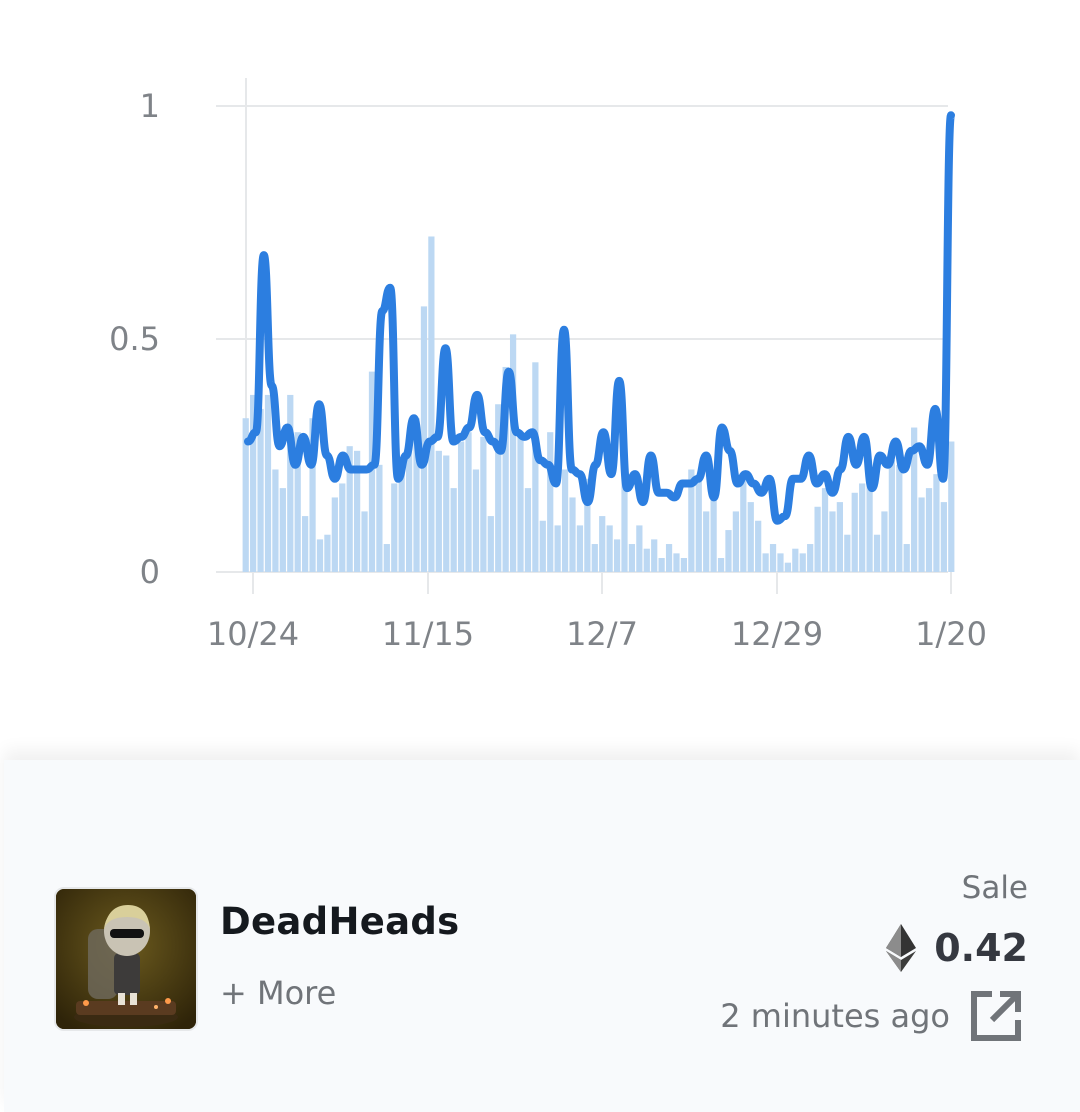 The height and width of the screenshot is (1112, 1080). Describe the element at coordinates (597, 612) in the screenshot. I see `x-axis-ticks: 10/24 11/15 12/7 12/29 1/20` at that location.